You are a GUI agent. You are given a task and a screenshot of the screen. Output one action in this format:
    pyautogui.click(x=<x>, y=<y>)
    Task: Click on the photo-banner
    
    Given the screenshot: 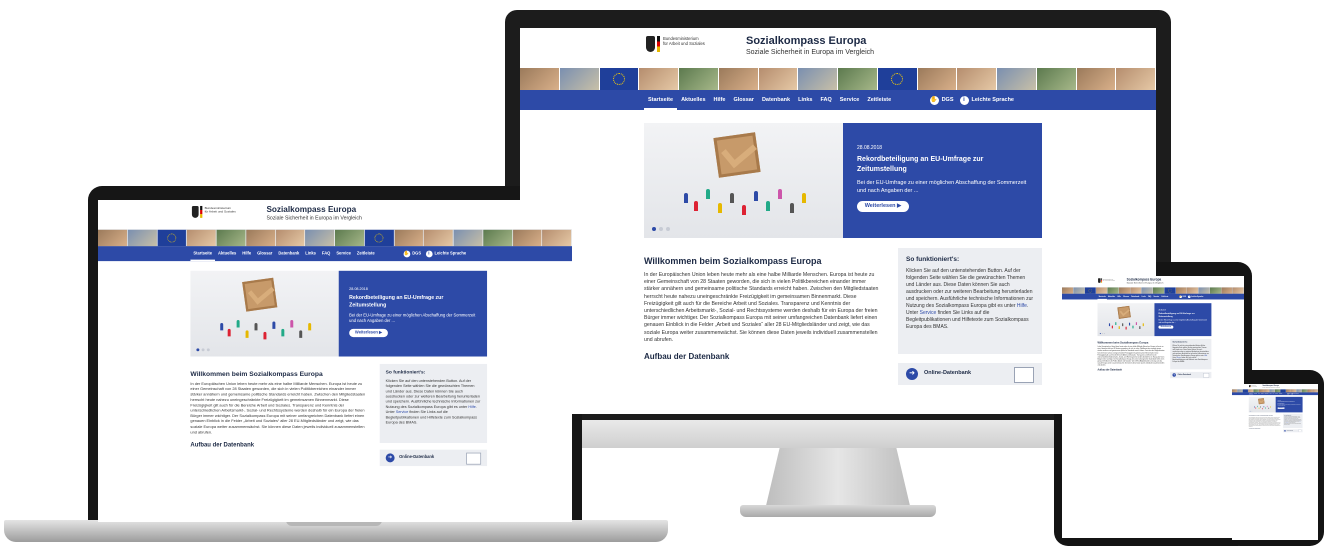 What is the action you would take?
    pyautogui.click(x=838, y=79)
    